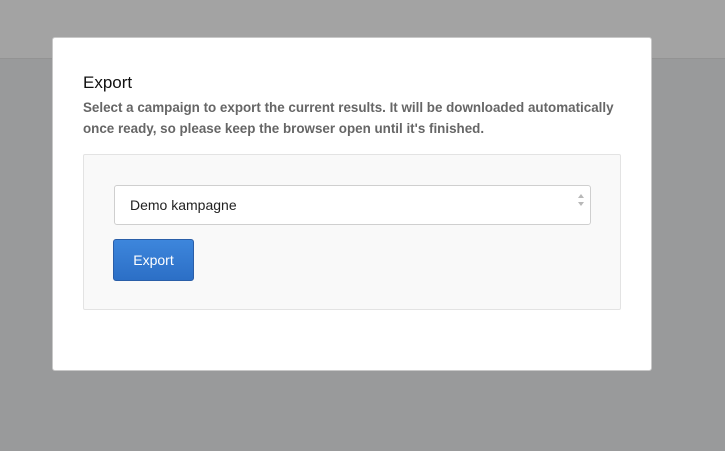 The width and height of the screenshot is (725, 451). I want to click on export-button: Export, so click(153, 260).